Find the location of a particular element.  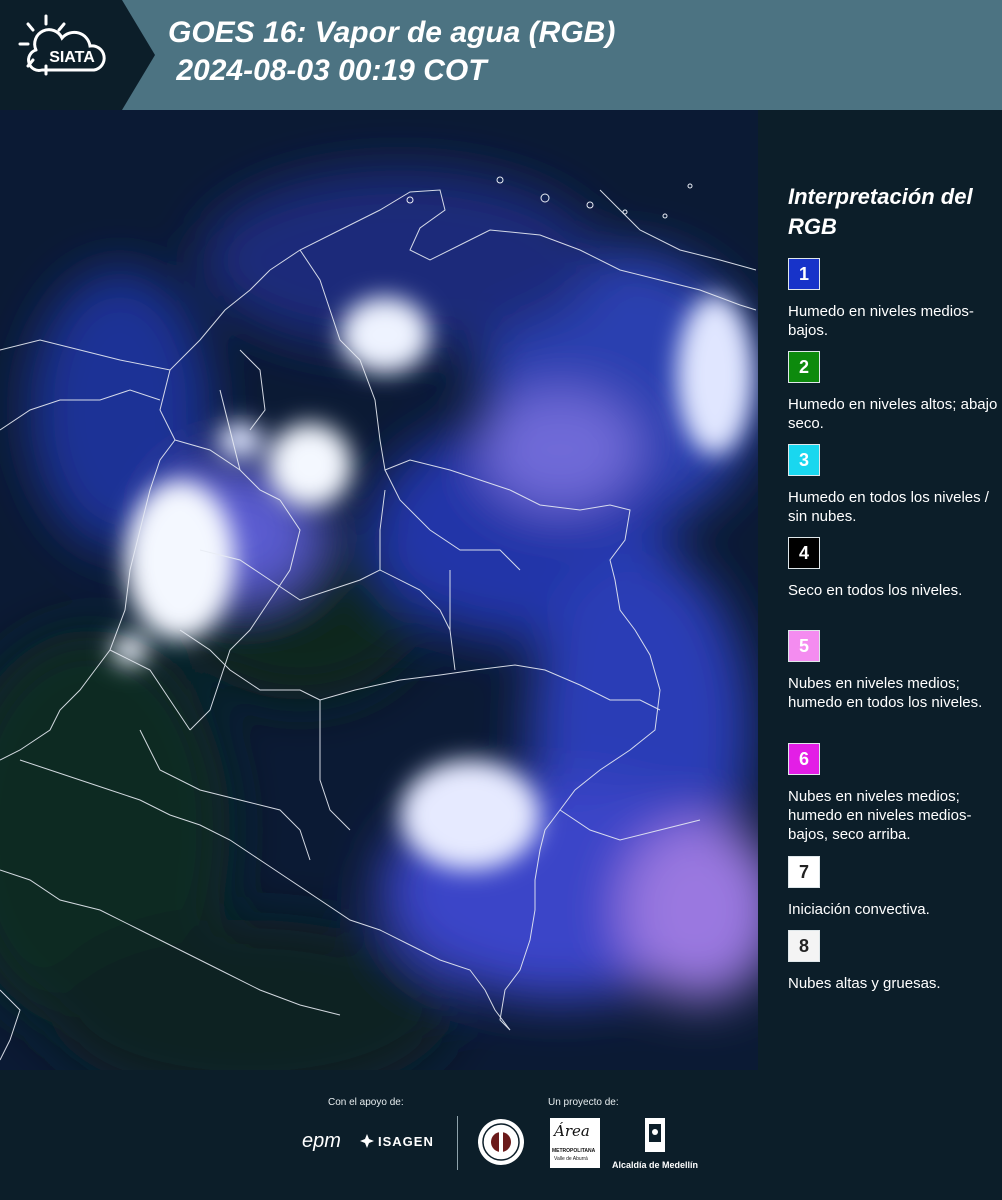

university-seal-icon is located at coordinates (501, 1142).